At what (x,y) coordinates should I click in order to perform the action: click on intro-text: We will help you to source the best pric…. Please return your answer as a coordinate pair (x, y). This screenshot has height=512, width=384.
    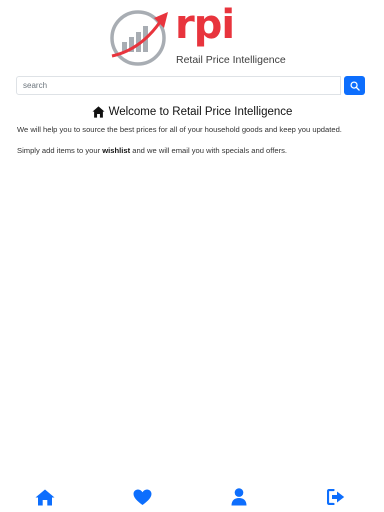
    Looking at the image, I should click on (179, 129).